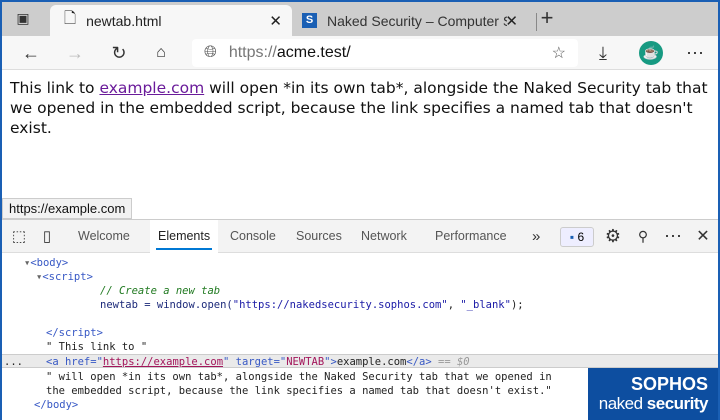  I want to click on tab-naked-security: S Naked Security – Computer S ✕, so click(412, 20).